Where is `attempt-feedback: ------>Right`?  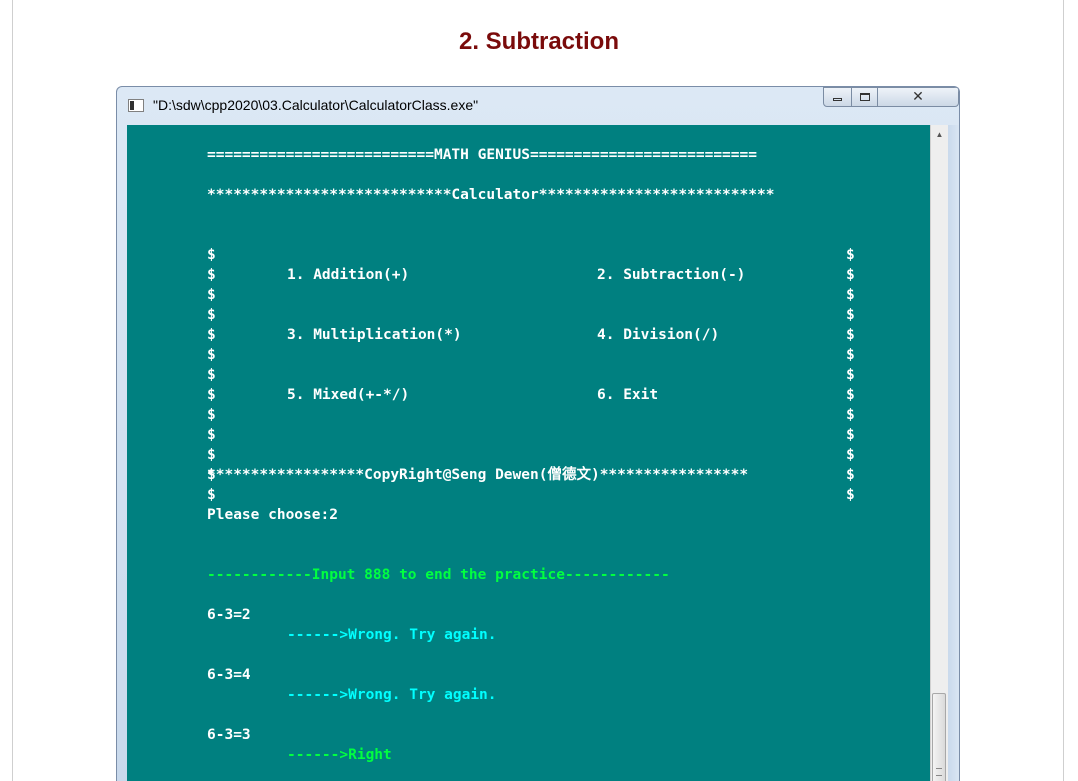
attempt-feedback: ------>Right is located at coordinates (339, 755).